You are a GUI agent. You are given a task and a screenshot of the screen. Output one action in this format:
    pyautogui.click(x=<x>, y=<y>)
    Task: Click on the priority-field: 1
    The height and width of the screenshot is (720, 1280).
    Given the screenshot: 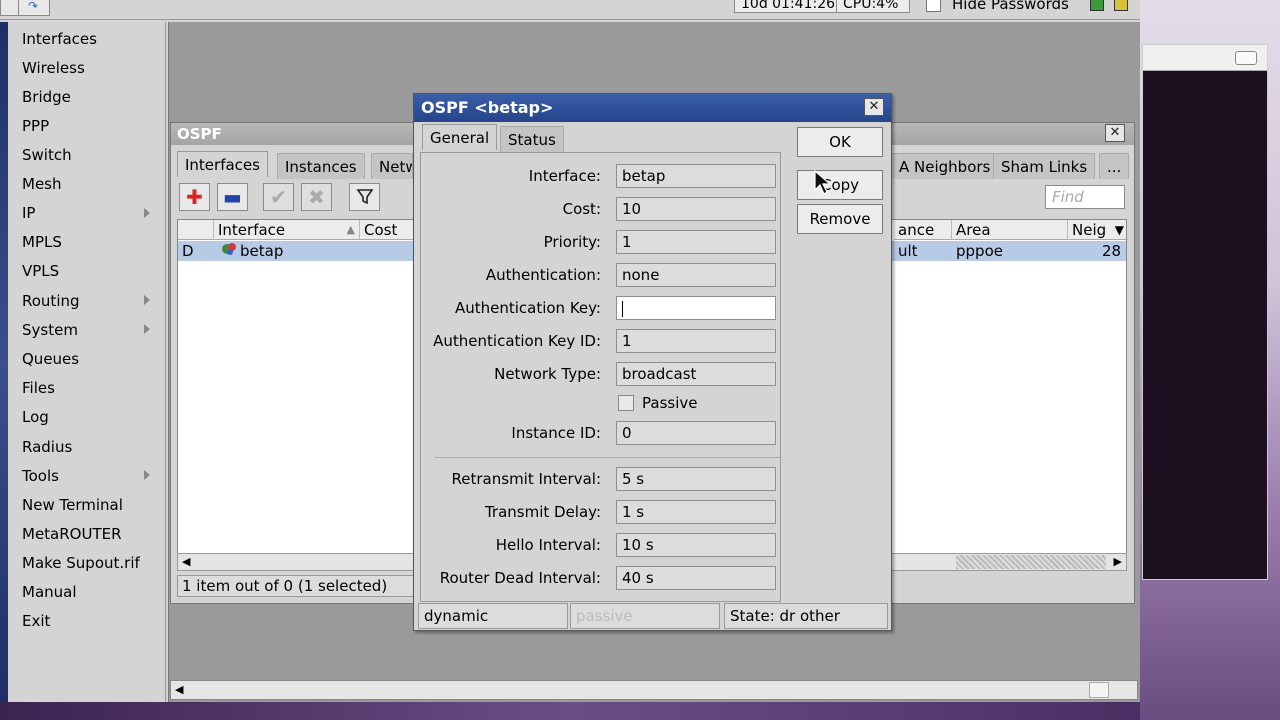 What is the action you would take?
    pyautogui.click(x=696, y=242)
    